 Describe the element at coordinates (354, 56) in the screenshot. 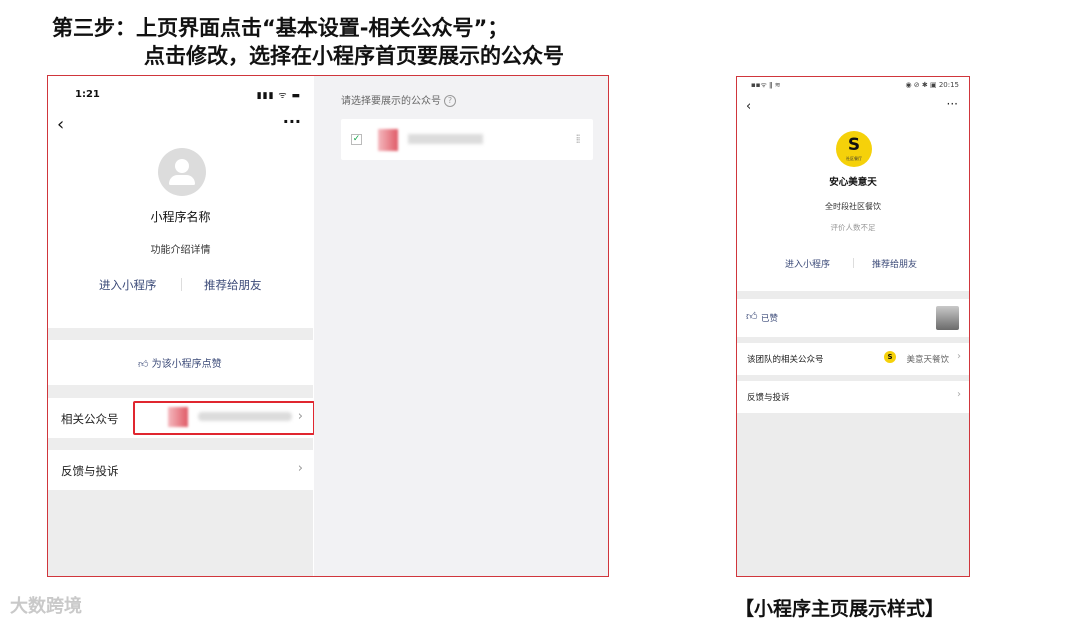

I see `heading-line-2: 点击修改，选择在小程序首页要展示的公众号` at that location.